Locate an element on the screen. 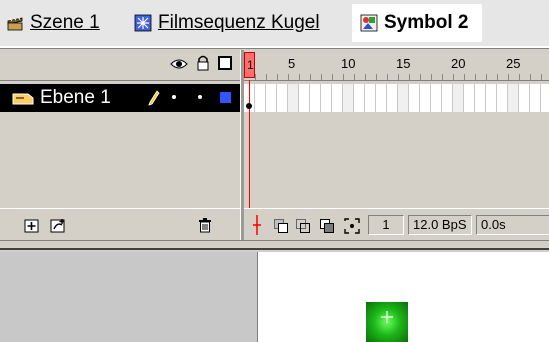 This screenshot has height=342, width=549. timeline-stage-splitter is located at coordinates (274, 245).